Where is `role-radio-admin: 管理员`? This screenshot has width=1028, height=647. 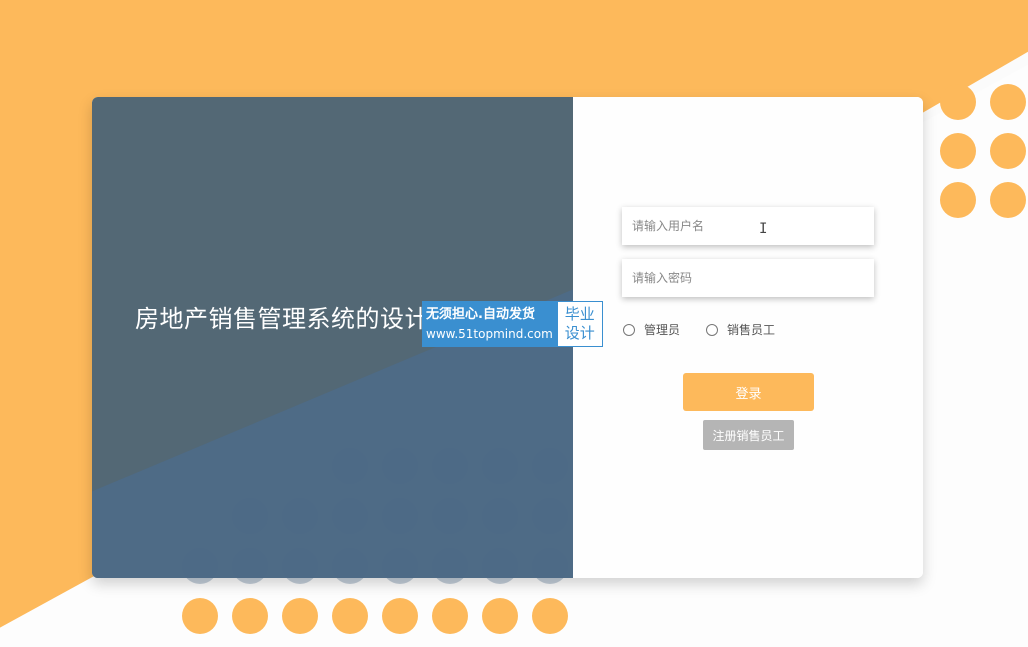 role-radio-admin: 管理员 is located at coordinates (651, 329).